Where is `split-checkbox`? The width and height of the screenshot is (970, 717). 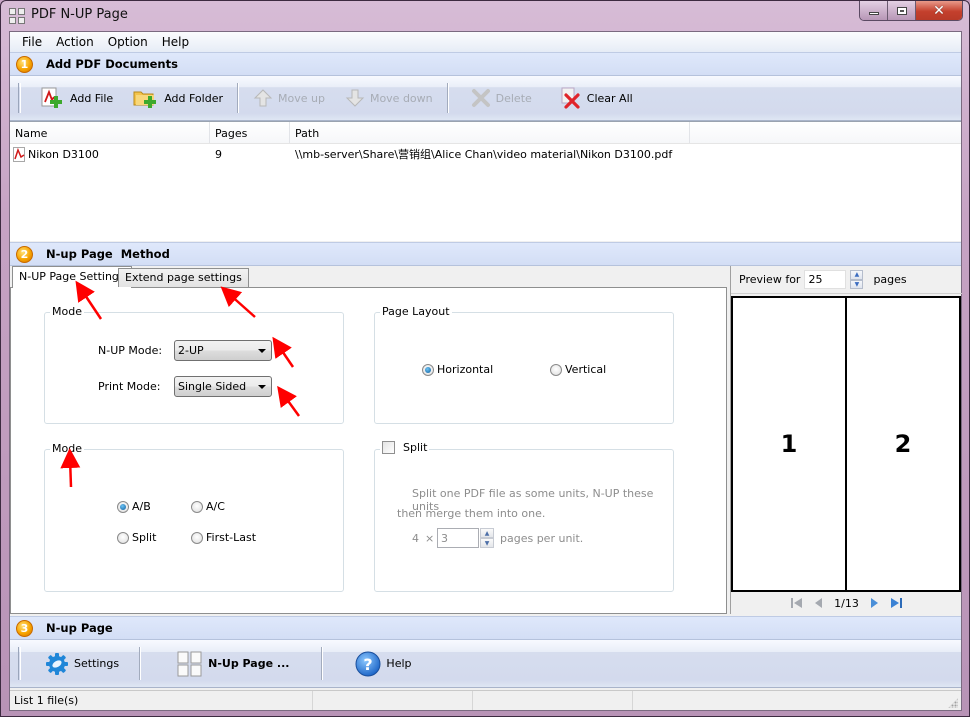 split-checkbox is located at coordinates (388, 447).